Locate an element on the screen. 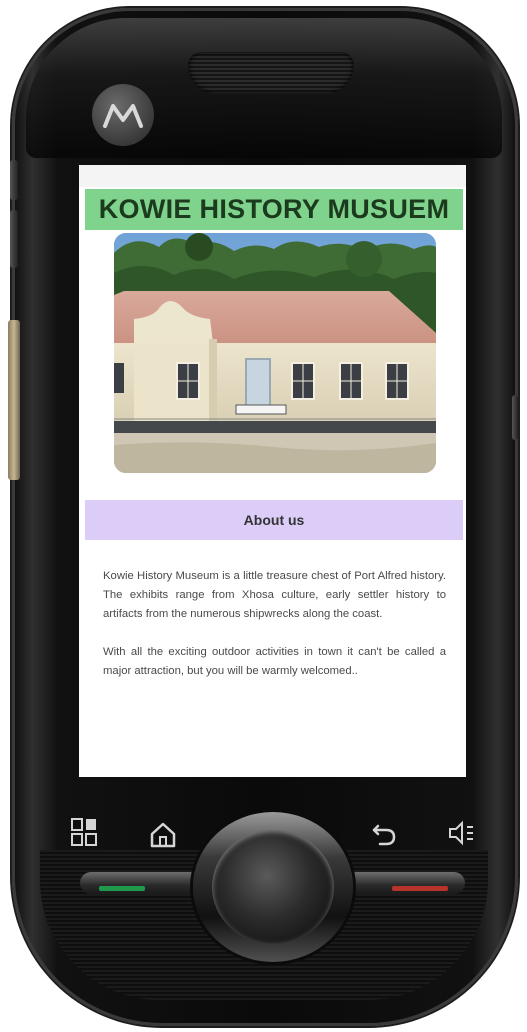  side-button-volume is located at coordinates (14, 239).